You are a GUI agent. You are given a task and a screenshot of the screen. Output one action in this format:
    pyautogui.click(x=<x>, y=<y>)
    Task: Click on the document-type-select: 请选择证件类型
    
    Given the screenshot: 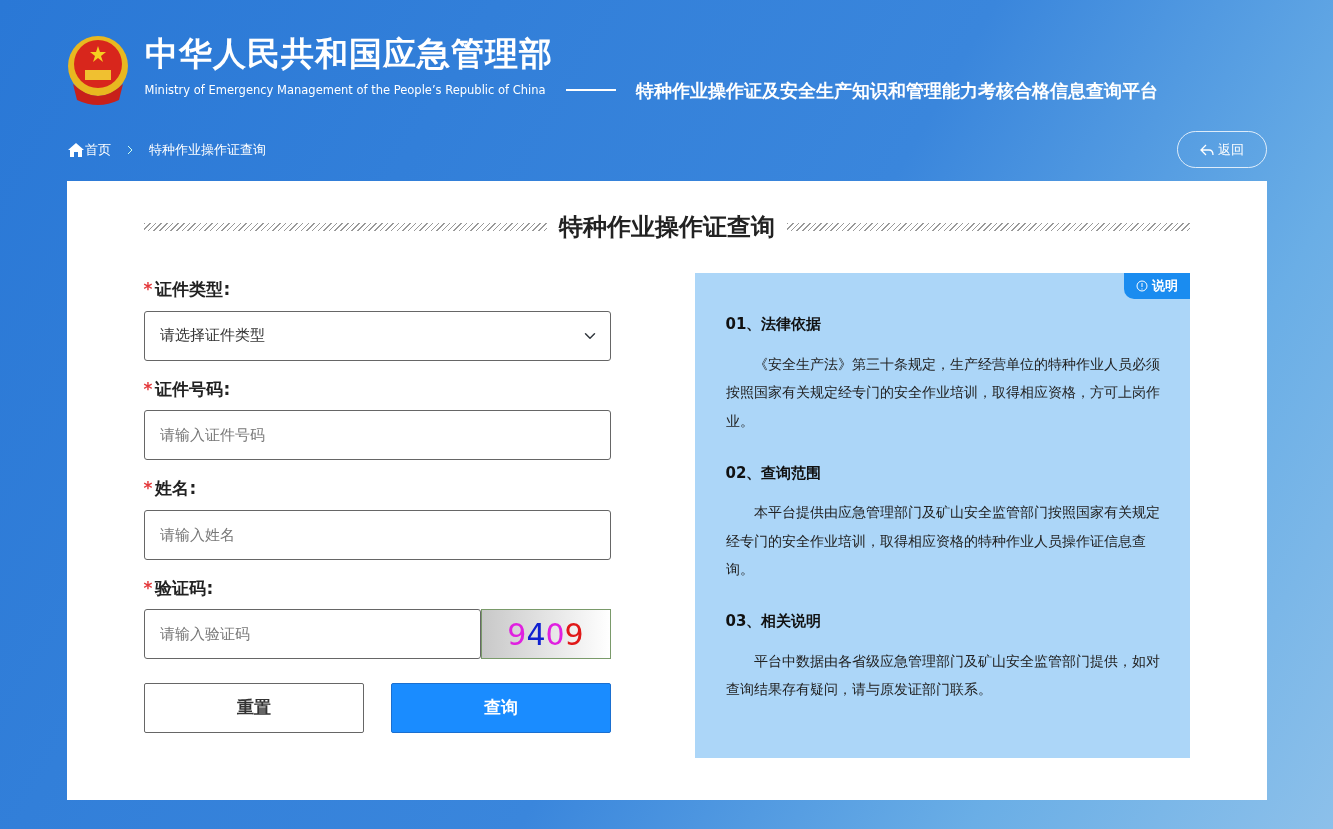 What is the action you would take?
    pyautogui.click(x=377, y=335)
    